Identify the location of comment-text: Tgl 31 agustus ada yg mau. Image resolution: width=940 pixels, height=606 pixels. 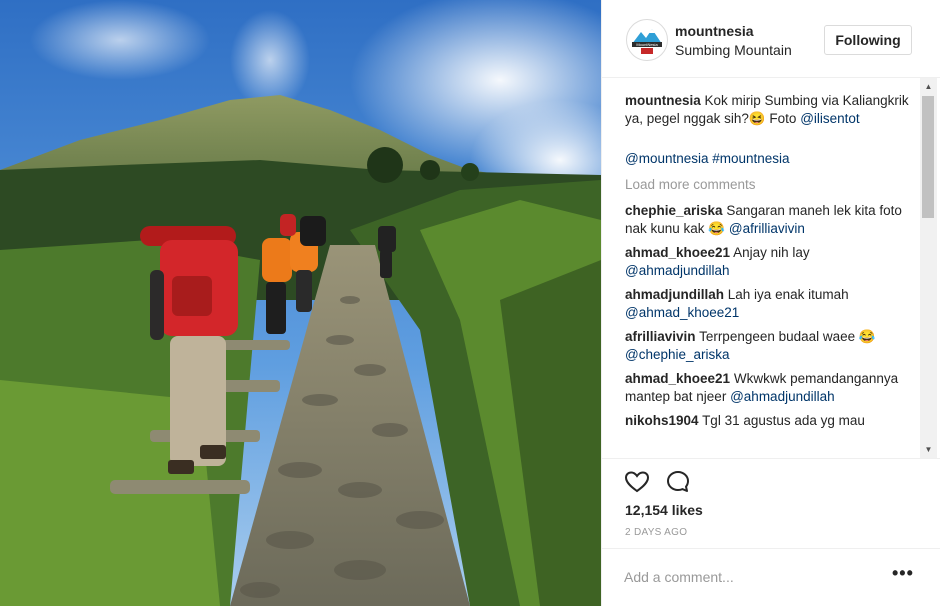
(783, 420).